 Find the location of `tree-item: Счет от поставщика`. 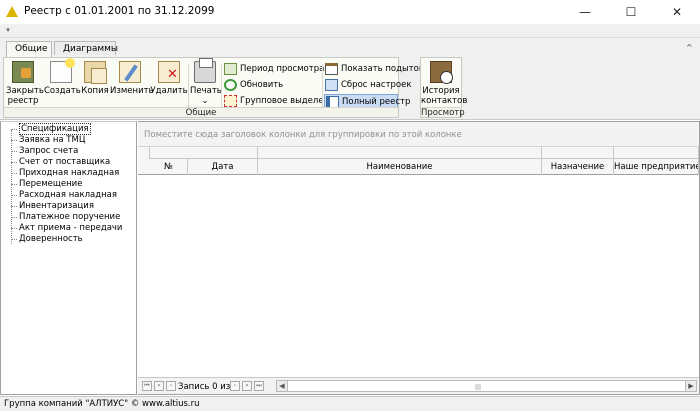

tree-item: Счет от поставщика is located at coordinates (60, 162).